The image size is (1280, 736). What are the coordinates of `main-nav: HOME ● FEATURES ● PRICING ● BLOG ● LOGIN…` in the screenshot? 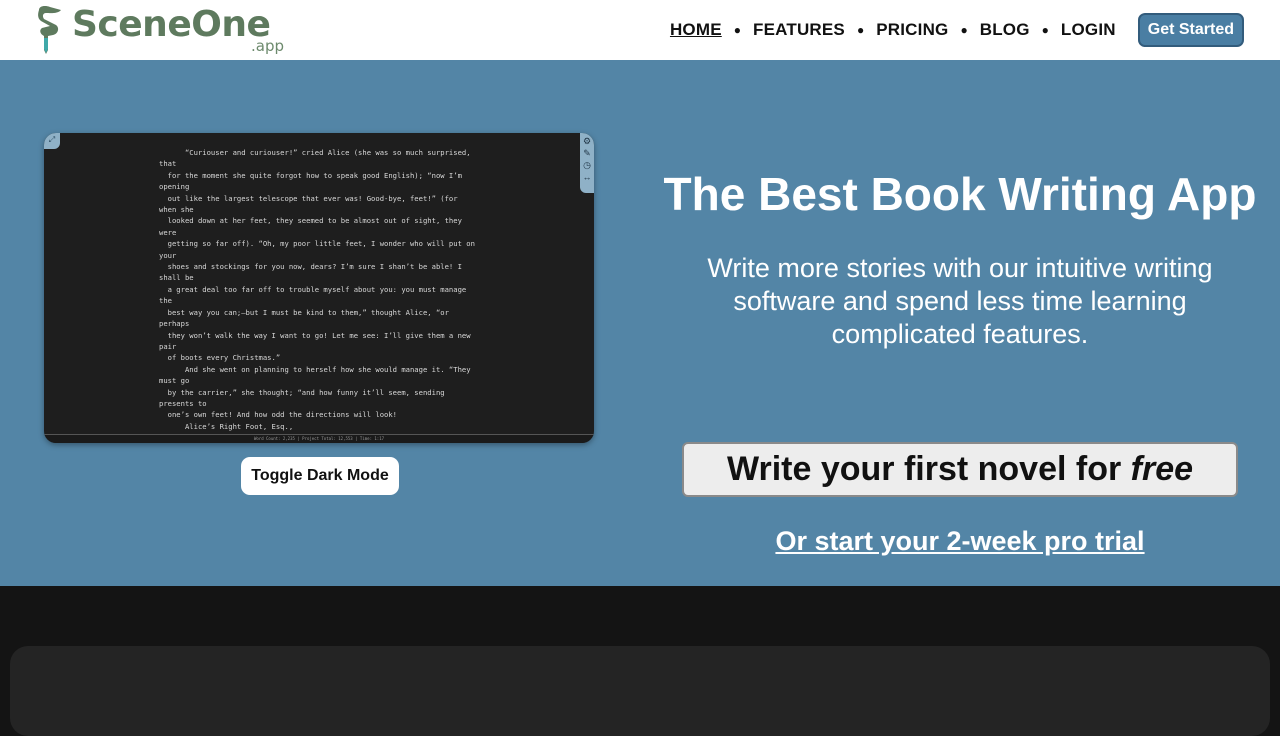 It's located at (957, 30).